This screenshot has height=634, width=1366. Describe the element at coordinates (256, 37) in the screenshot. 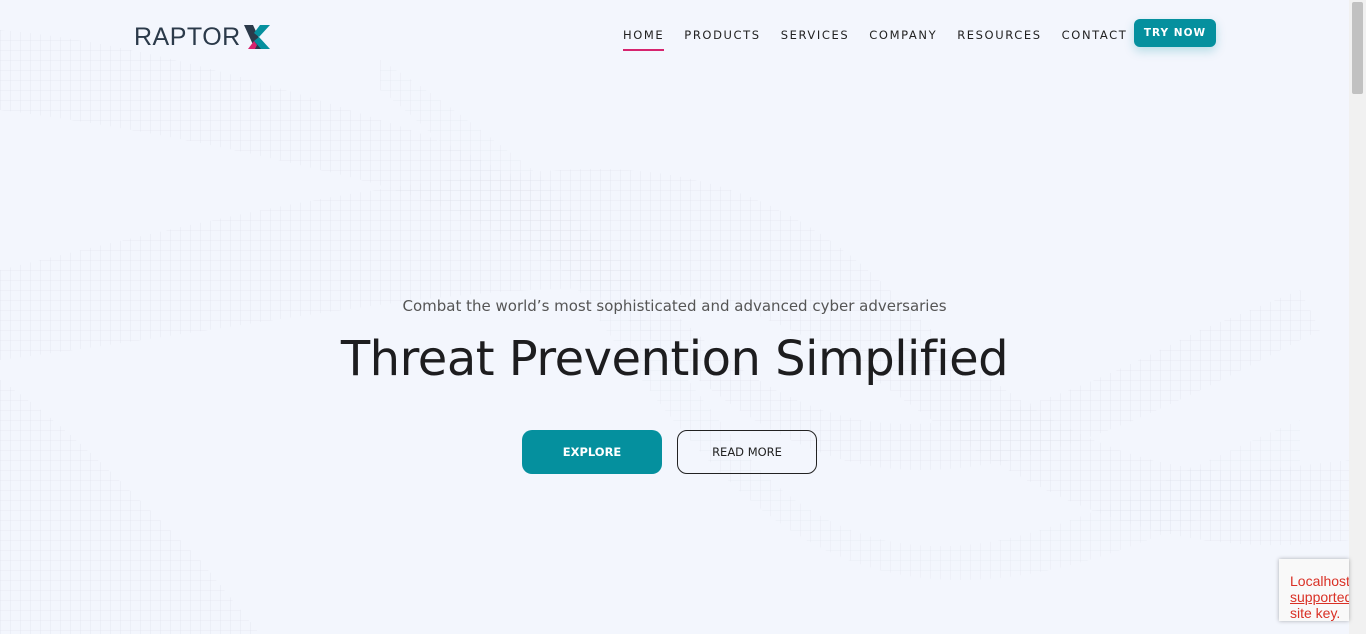

I see `brand-x-mark-icon` at that location.